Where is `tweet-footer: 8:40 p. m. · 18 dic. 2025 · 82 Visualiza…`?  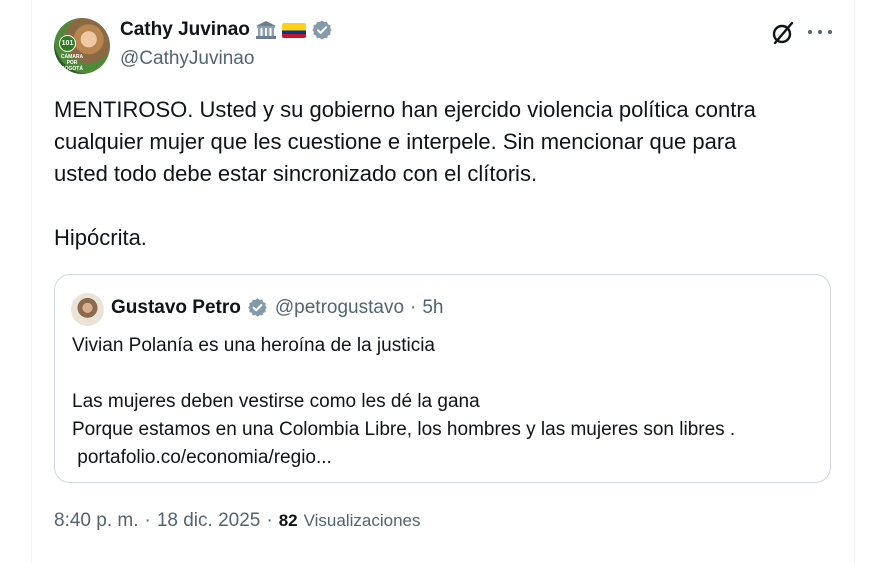
tweet-footer: 8:40 p. m. · 18 dic. 2025 · 82 Visualiza… is located at coordinates (237, 521).